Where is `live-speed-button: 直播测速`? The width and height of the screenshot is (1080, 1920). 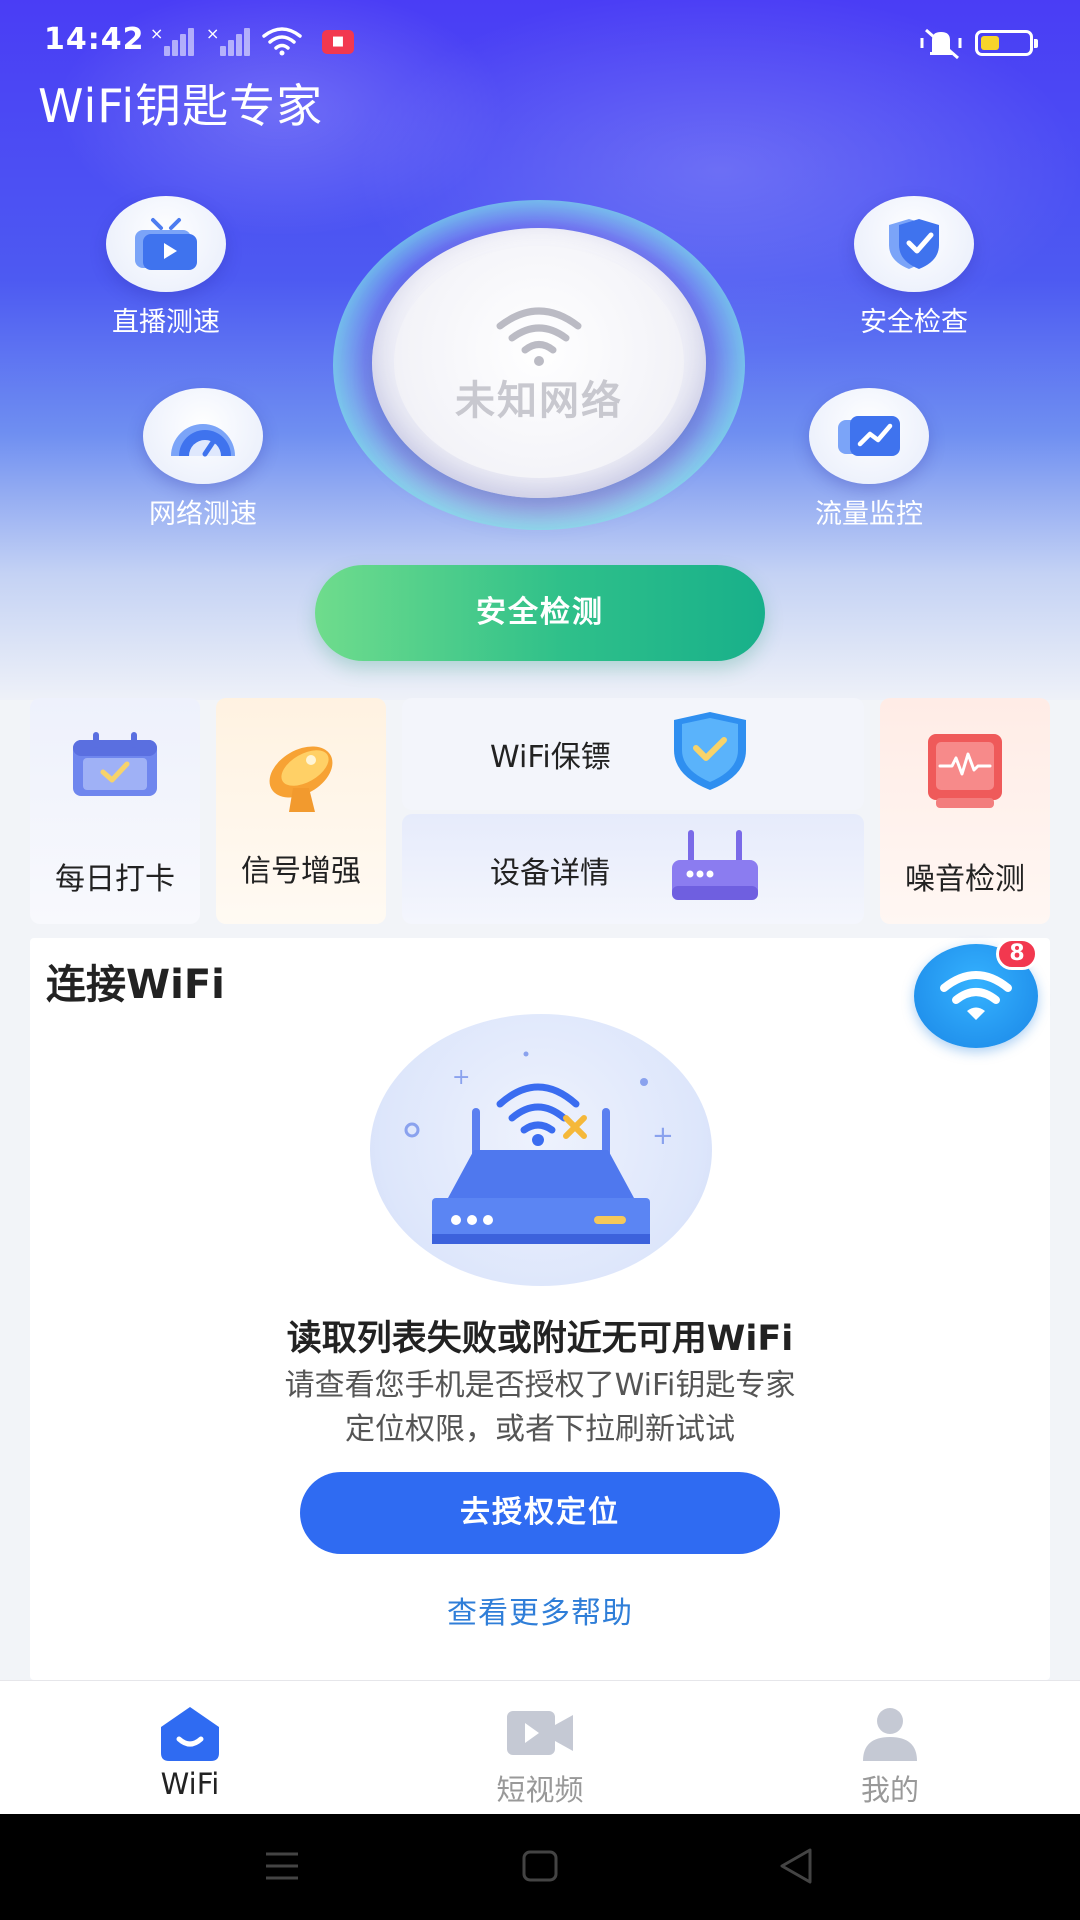
live-speed-button: 直播测速 is located at coordinates (166, 267).